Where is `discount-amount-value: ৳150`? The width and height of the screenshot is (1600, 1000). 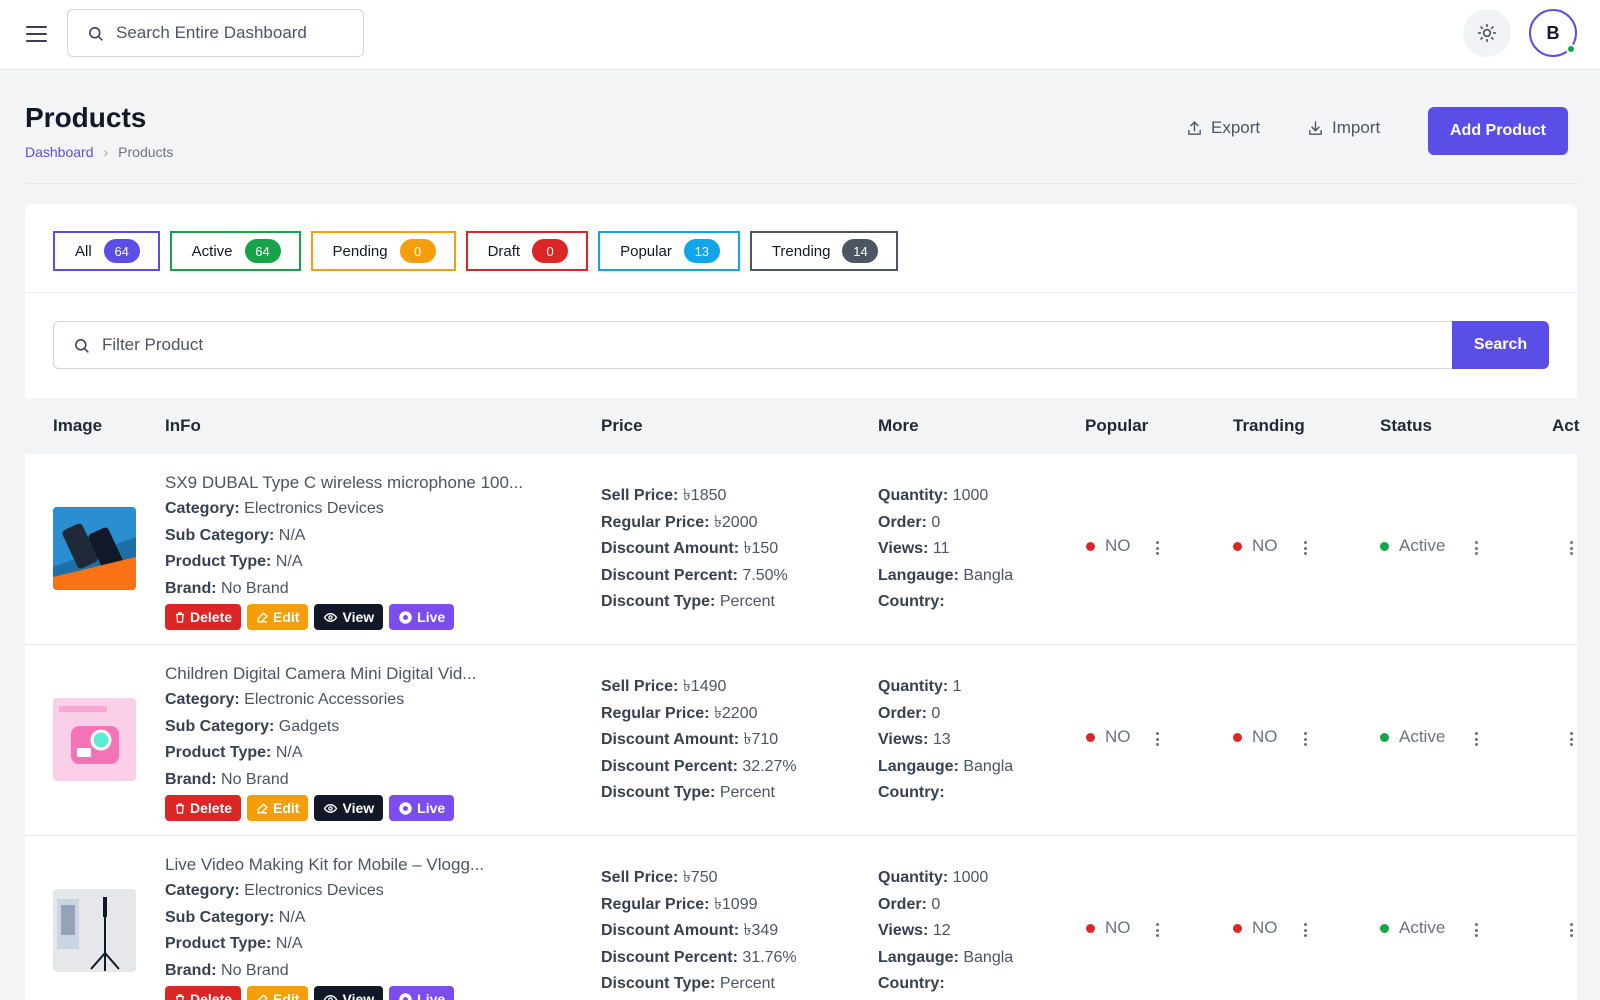
discount-amount-value: ৳150 is located at coordinates (761, 548).